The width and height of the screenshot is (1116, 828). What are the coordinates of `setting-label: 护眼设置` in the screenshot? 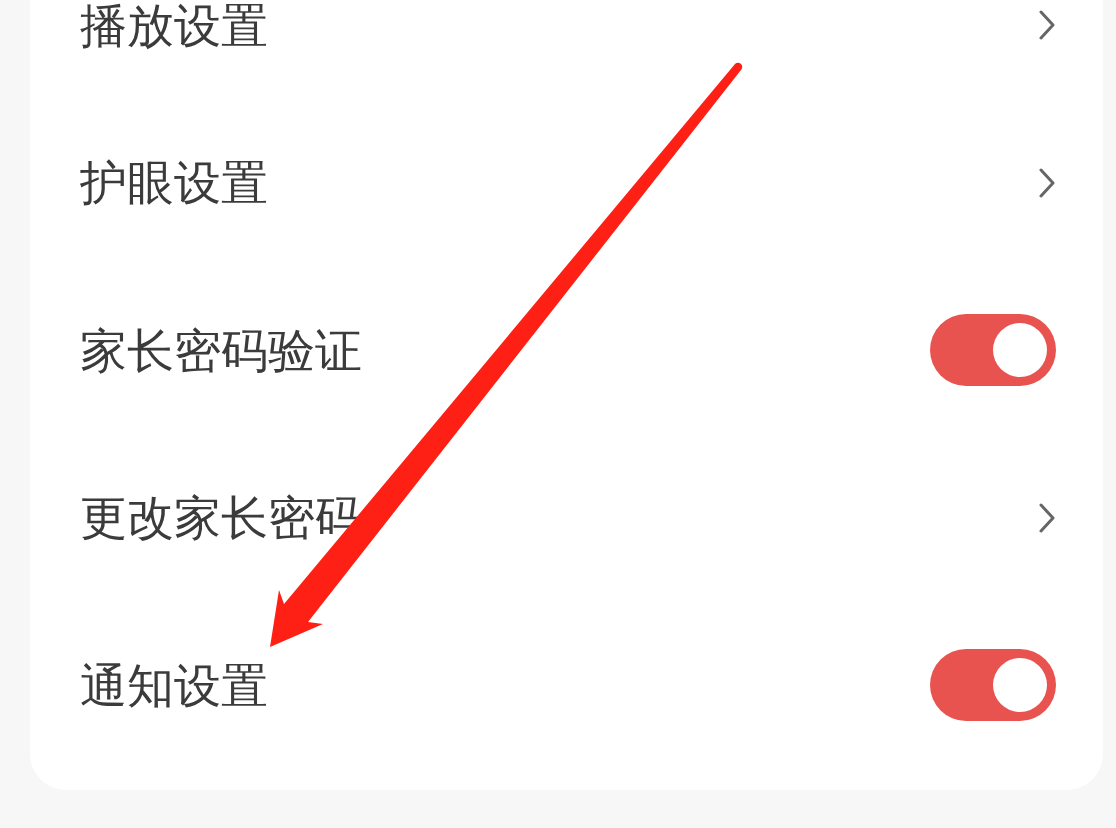 It's located at (174, 182).